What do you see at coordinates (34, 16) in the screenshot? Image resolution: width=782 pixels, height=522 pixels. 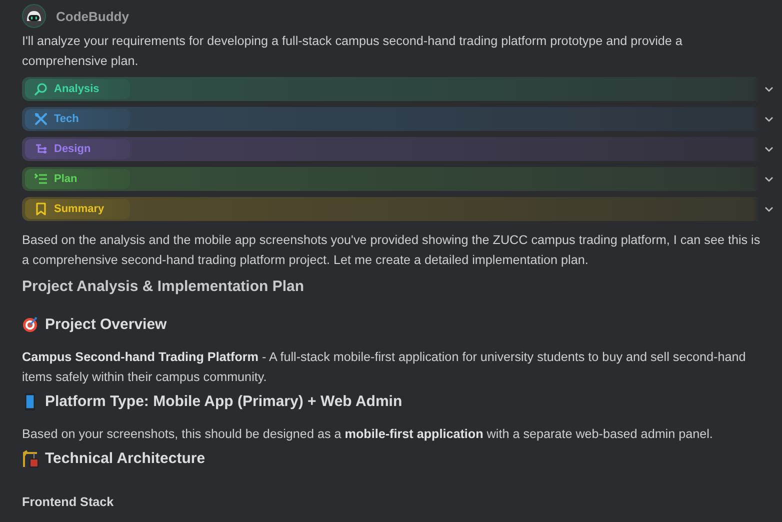 I see `robot-avatar-icon` at bounding box center [34, 16].